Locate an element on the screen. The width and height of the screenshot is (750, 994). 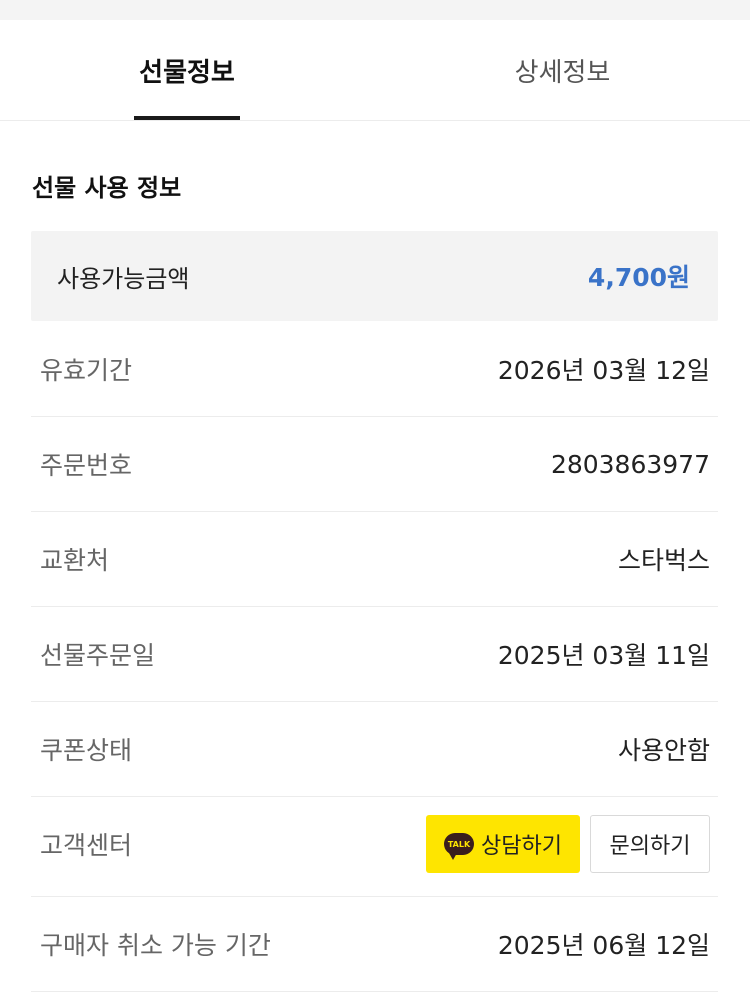
row-value: 2025년 03월 11일 is located at coordinates (603, 655).